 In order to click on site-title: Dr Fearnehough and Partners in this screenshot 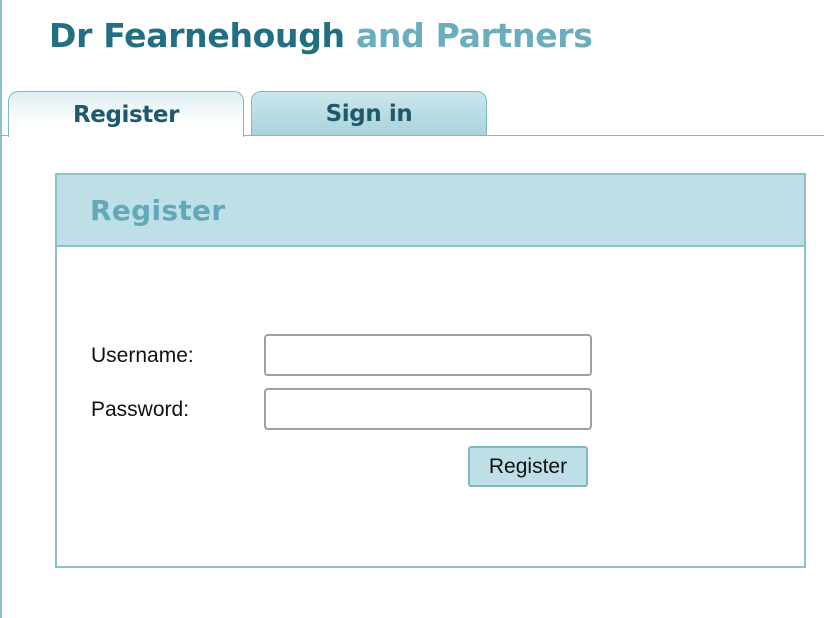, I will do `click(321, 36)`.